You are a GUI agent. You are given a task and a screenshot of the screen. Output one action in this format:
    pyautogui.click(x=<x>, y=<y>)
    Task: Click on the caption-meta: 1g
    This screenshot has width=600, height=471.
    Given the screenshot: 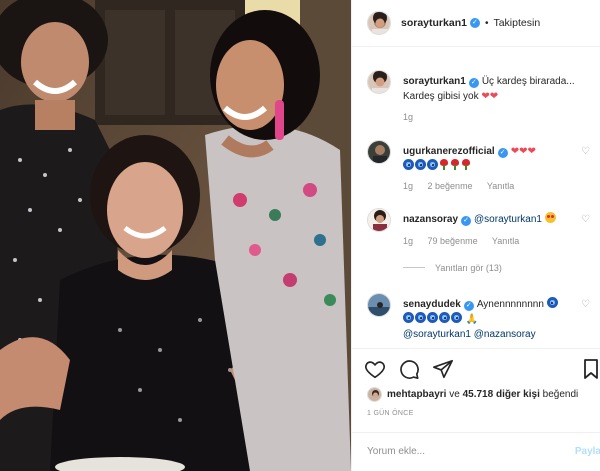 What is the action you would take?
    pyautogui.click(x=414, y=117)
    